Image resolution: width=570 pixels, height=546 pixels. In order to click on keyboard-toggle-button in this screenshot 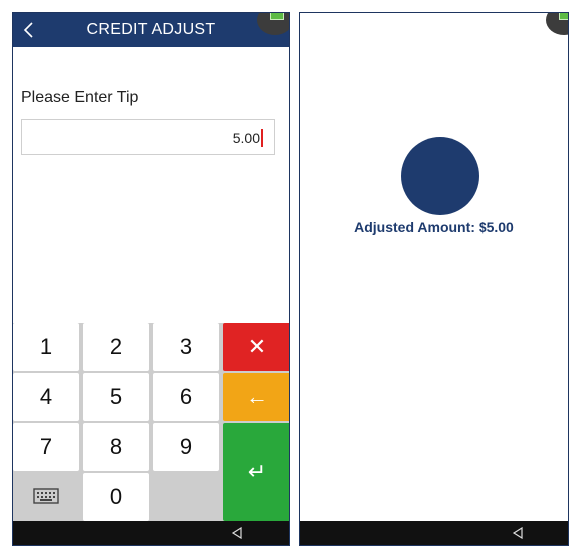, I will do `click(46, 497)`.